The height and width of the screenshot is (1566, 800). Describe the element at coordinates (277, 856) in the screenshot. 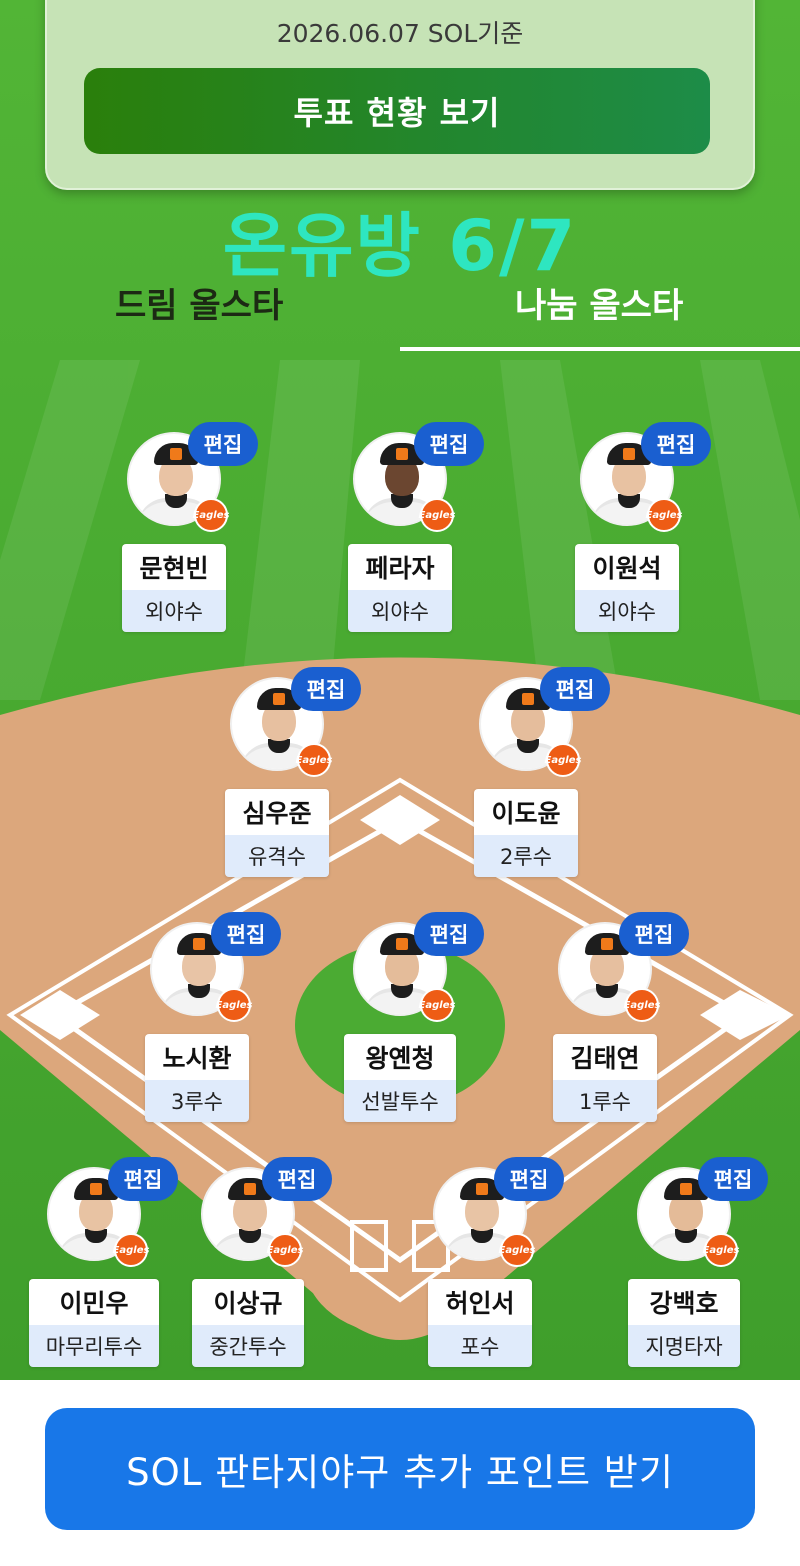

I see `player-position: 유격수` at that location.